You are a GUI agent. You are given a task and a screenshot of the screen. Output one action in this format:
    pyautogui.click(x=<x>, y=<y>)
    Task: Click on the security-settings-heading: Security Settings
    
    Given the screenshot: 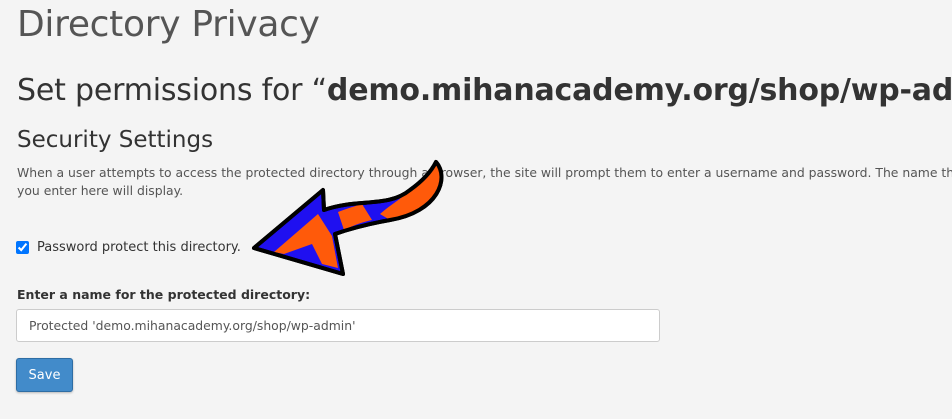 What is the action you would take?
    pyautogui.click(x=115, y=140)
    